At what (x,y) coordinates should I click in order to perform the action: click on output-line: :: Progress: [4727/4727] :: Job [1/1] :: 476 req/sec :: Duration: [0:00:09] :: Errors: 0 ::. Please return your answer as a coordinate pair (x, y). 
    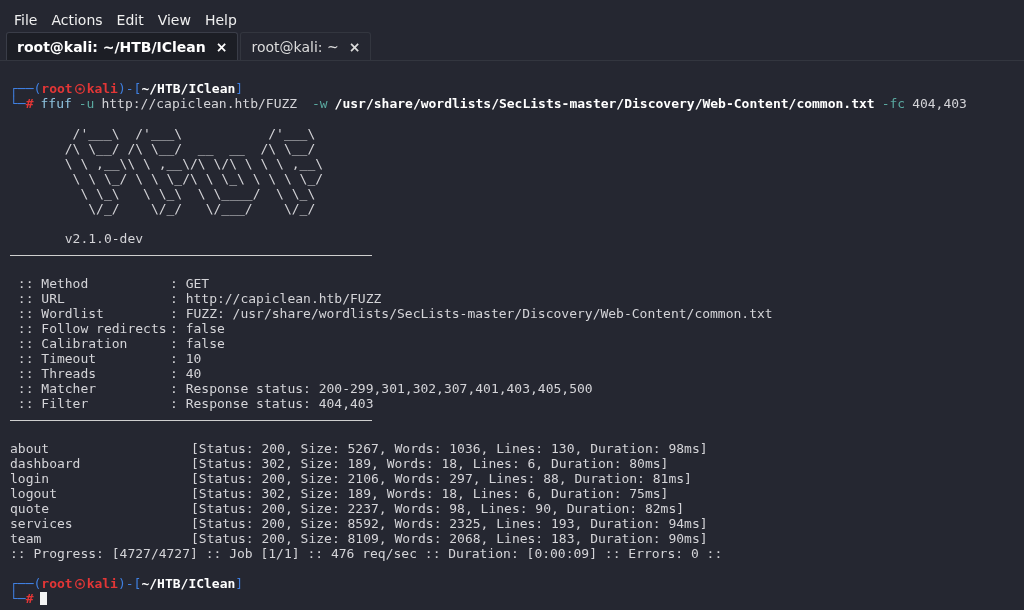
    Looking at the image, I should click on (366, 553).